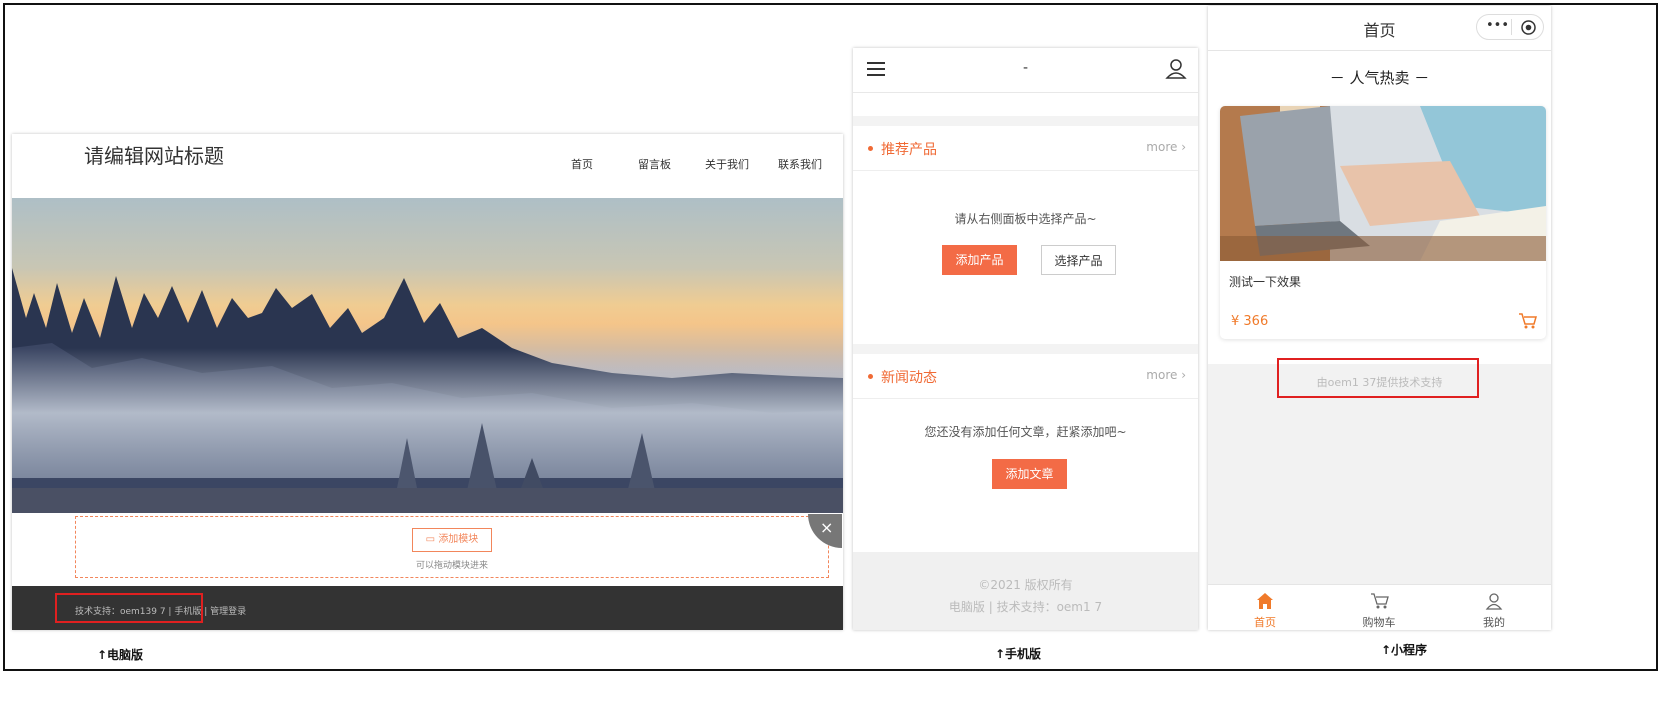 This screenshot has width=1663, height=717. I want to click on tab-cart: 购物车, so click(1379, 607).